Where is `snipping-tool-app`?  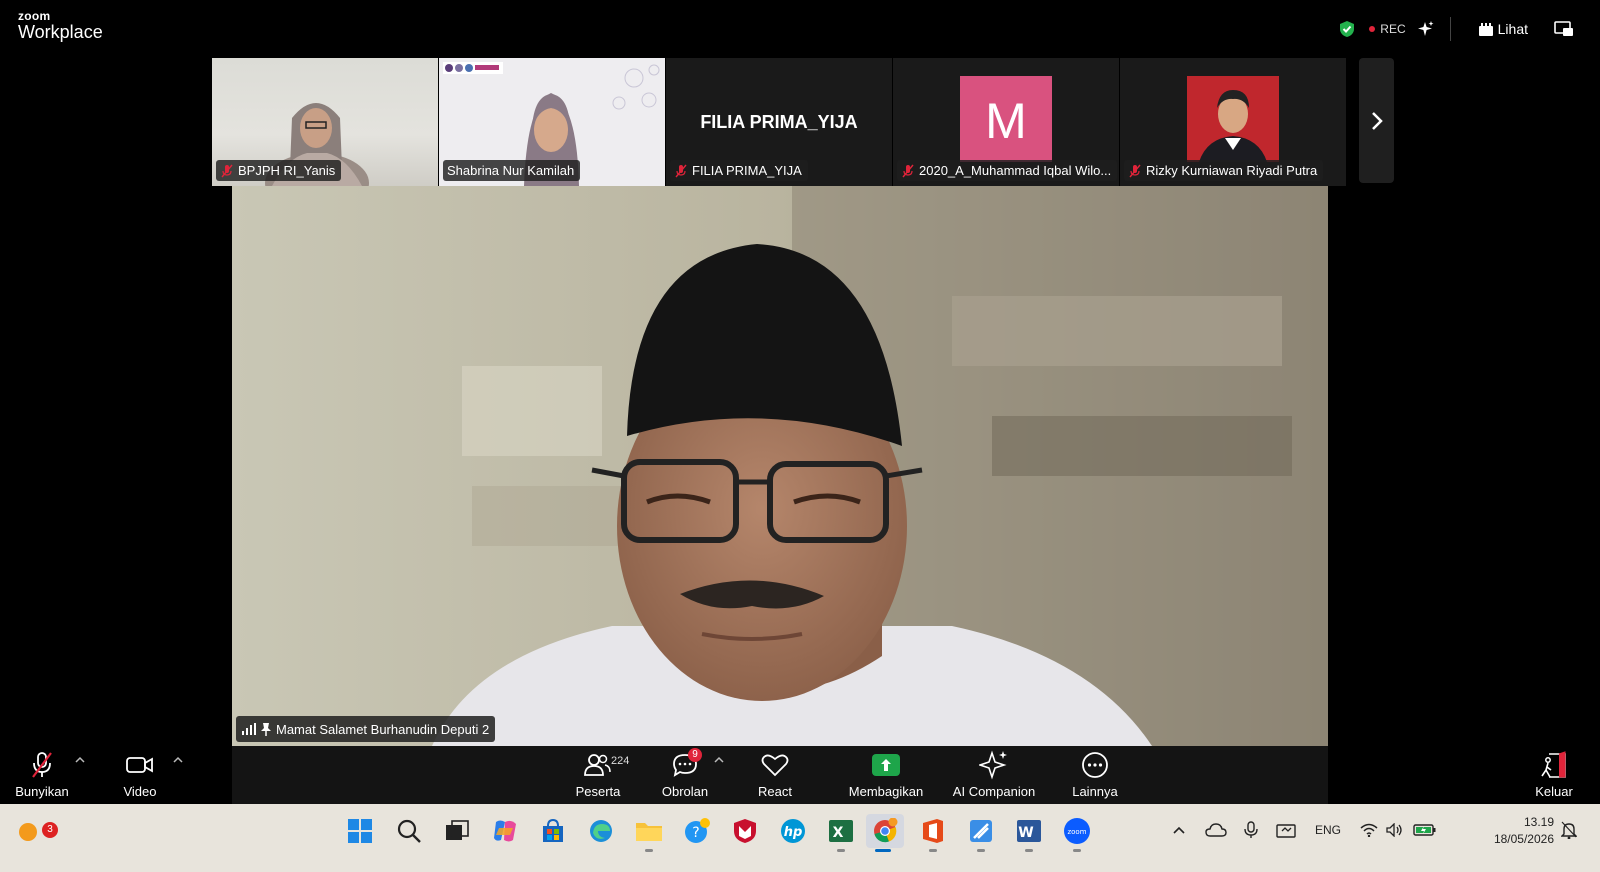
snipping-tool-app is located at coordinates (981, 833).